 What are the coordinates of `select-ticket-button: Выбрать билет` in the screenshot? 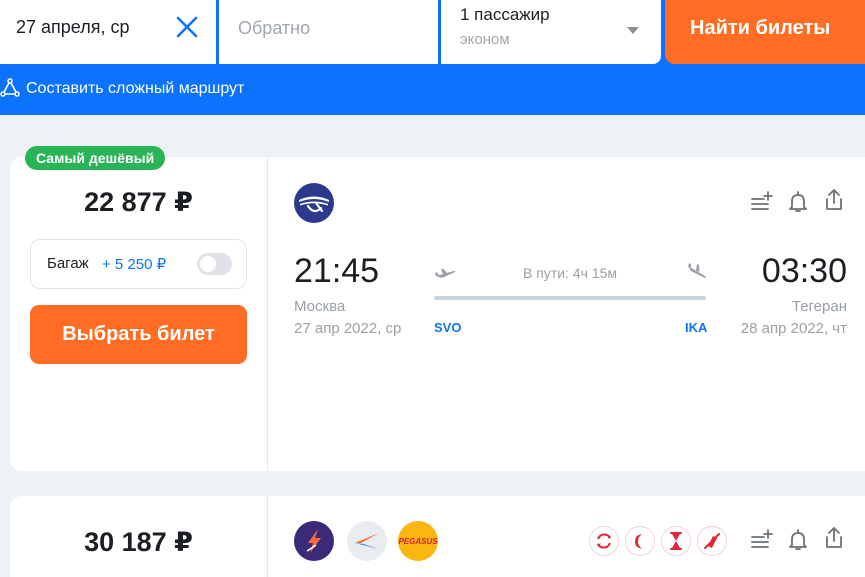 It's located at (138, 334).